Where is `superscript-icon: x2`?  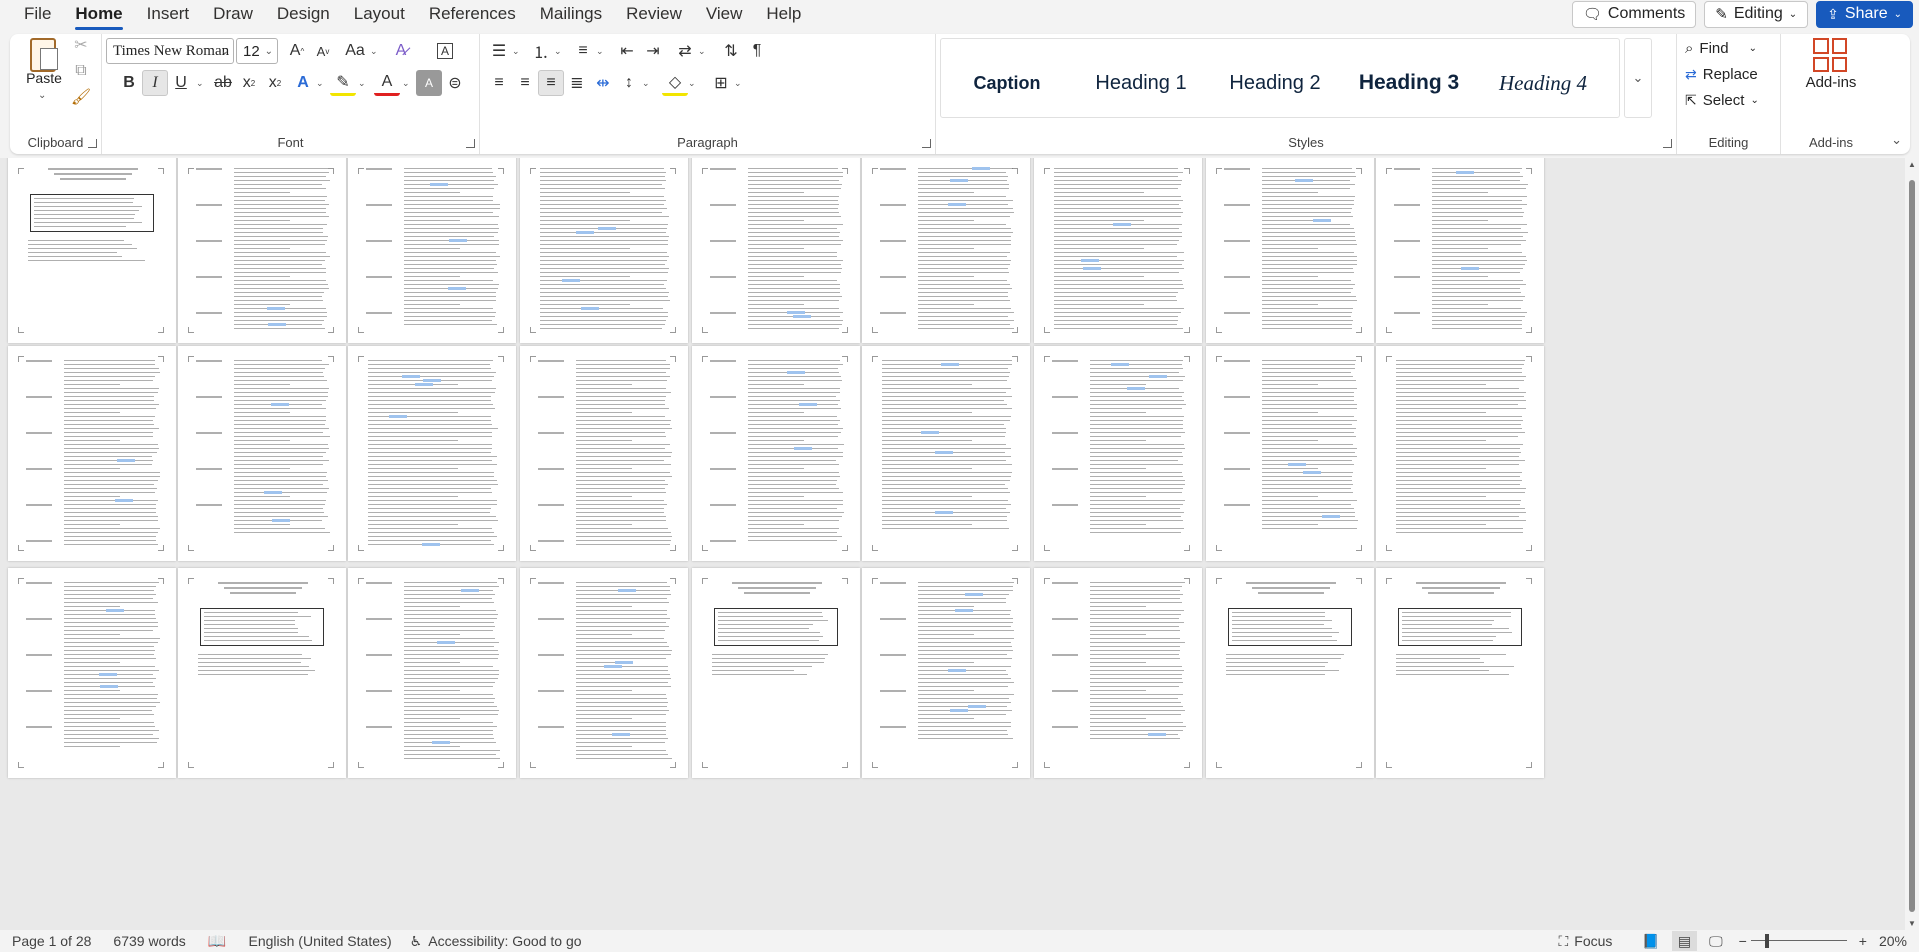 superscript-icon: x2 is located at coordinates (275, 83).